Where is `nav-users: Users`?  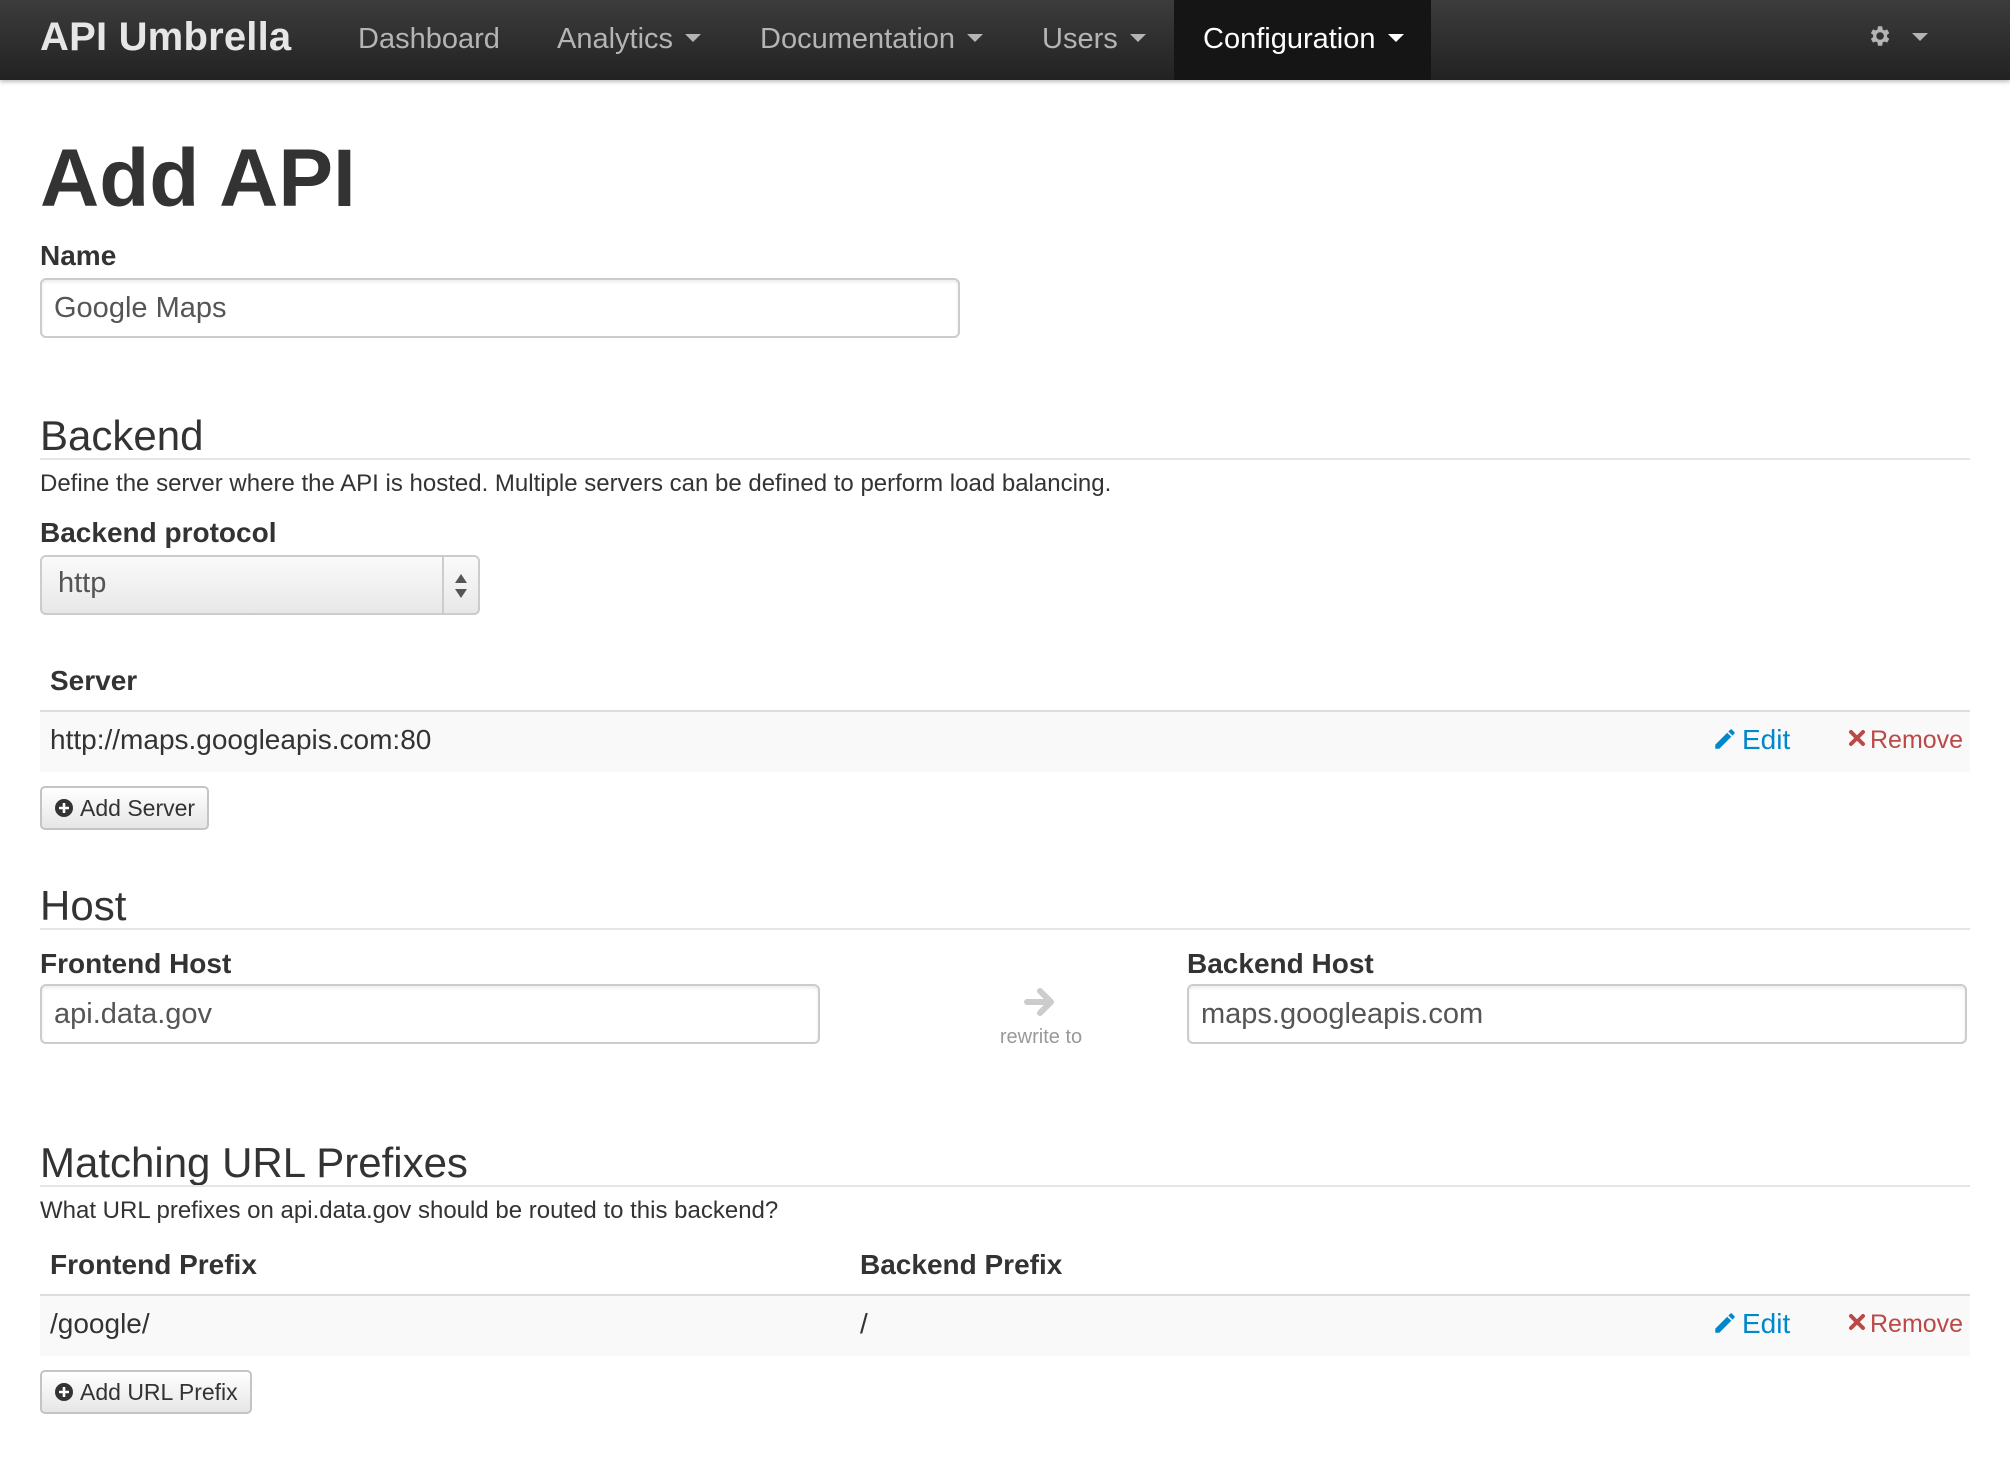 nav-users: Users is located at coordinates (1094, 40).